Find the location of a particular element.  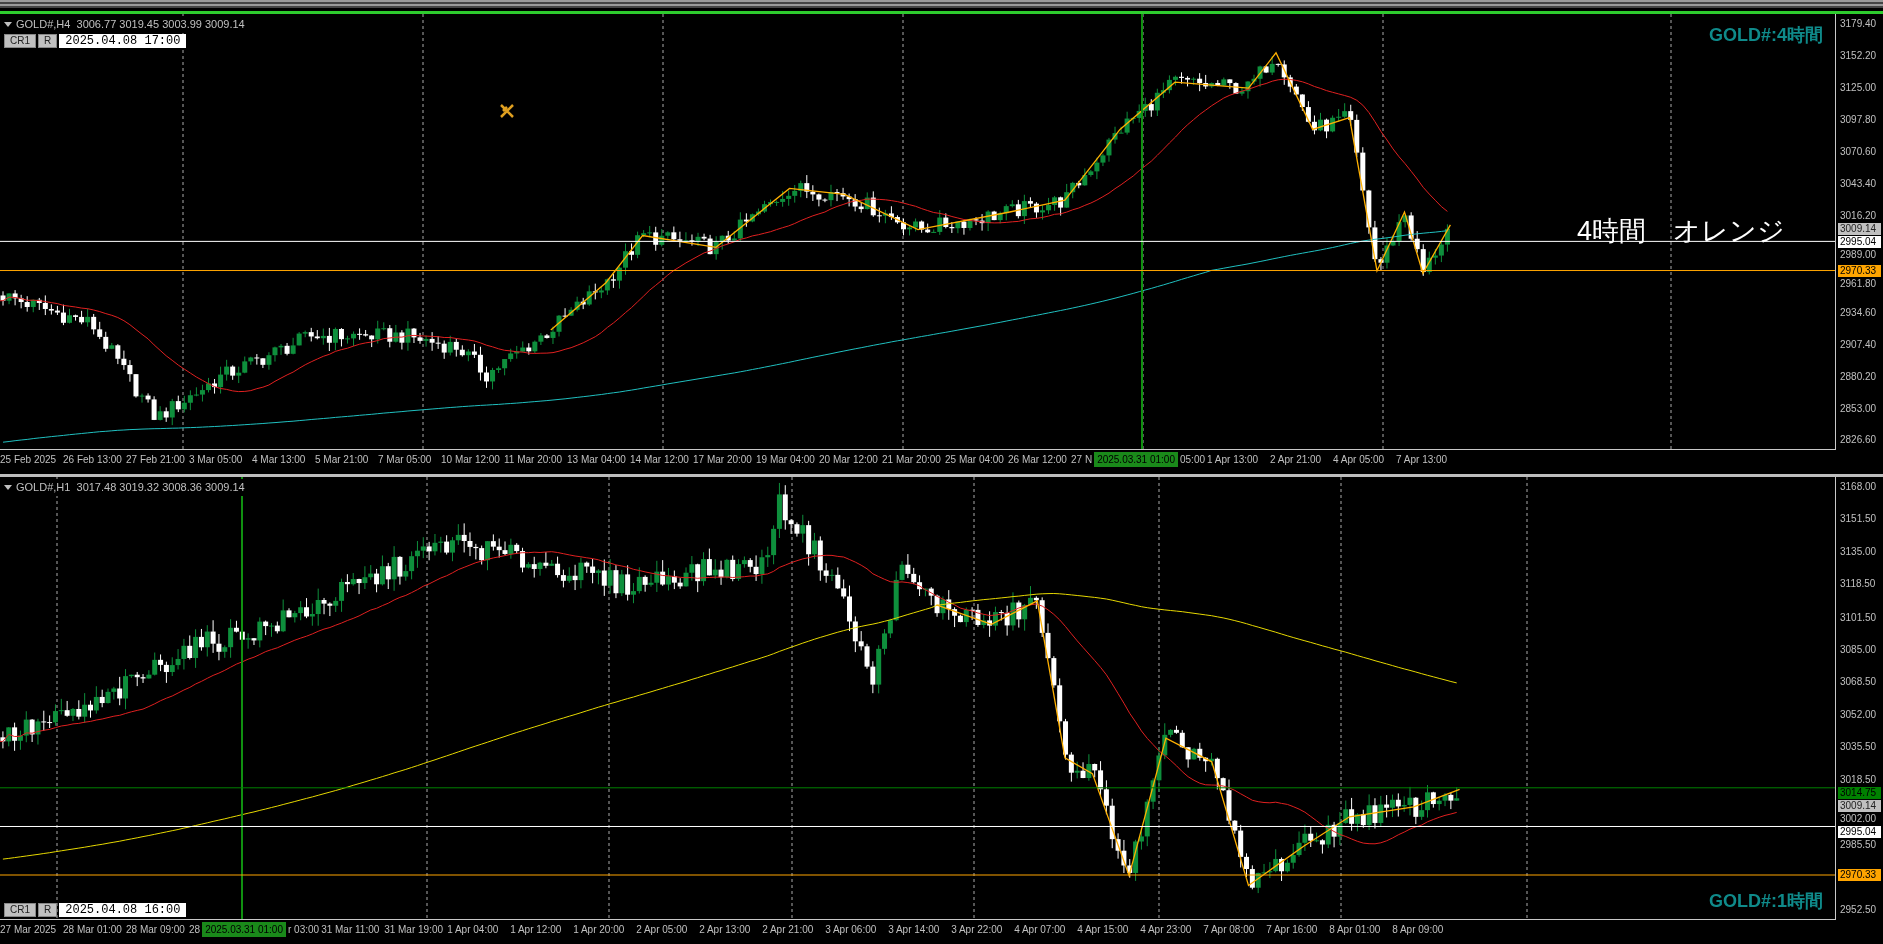

chart-label: GOLD#:4時間 is located at coordinates (1766, 35).